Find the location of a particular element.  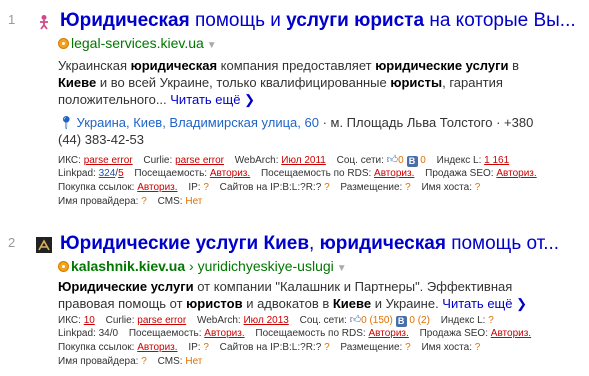

address-link: Украина, Киев, Владимирская улица, 60 is located at coordinates (198, 122).